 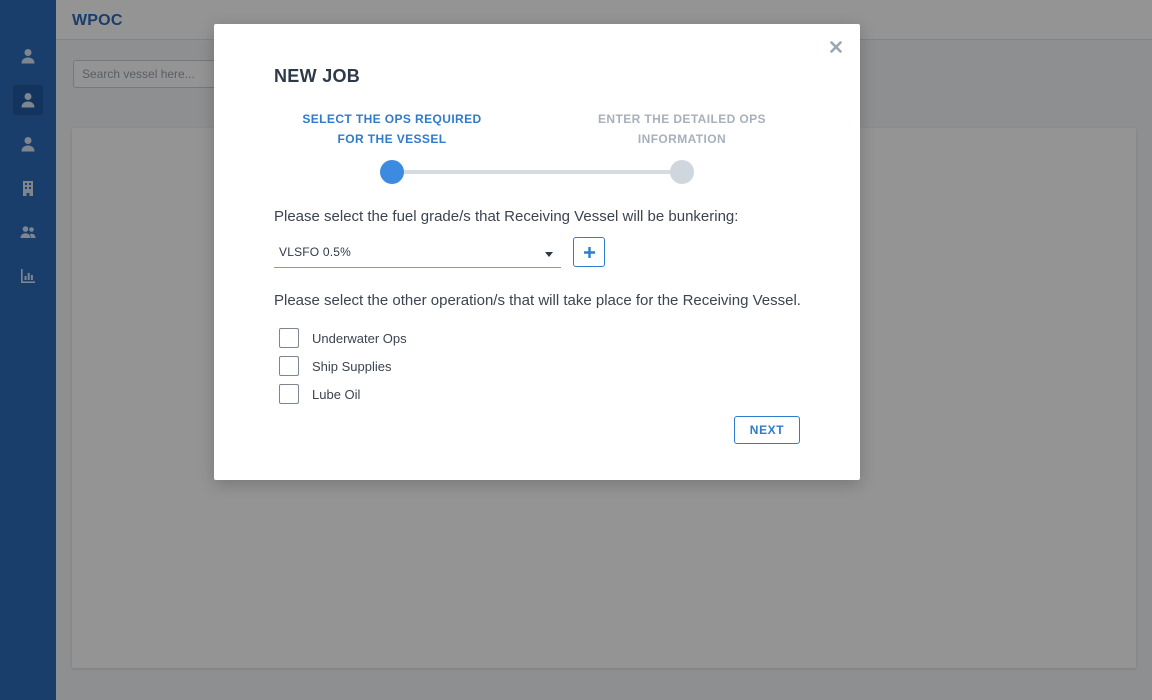 What do you see at coordinates (392, 139) in the screenshot?
I see `step-1-label-line-2: FOR THE VESSEL` at bounding box center [392, 139].